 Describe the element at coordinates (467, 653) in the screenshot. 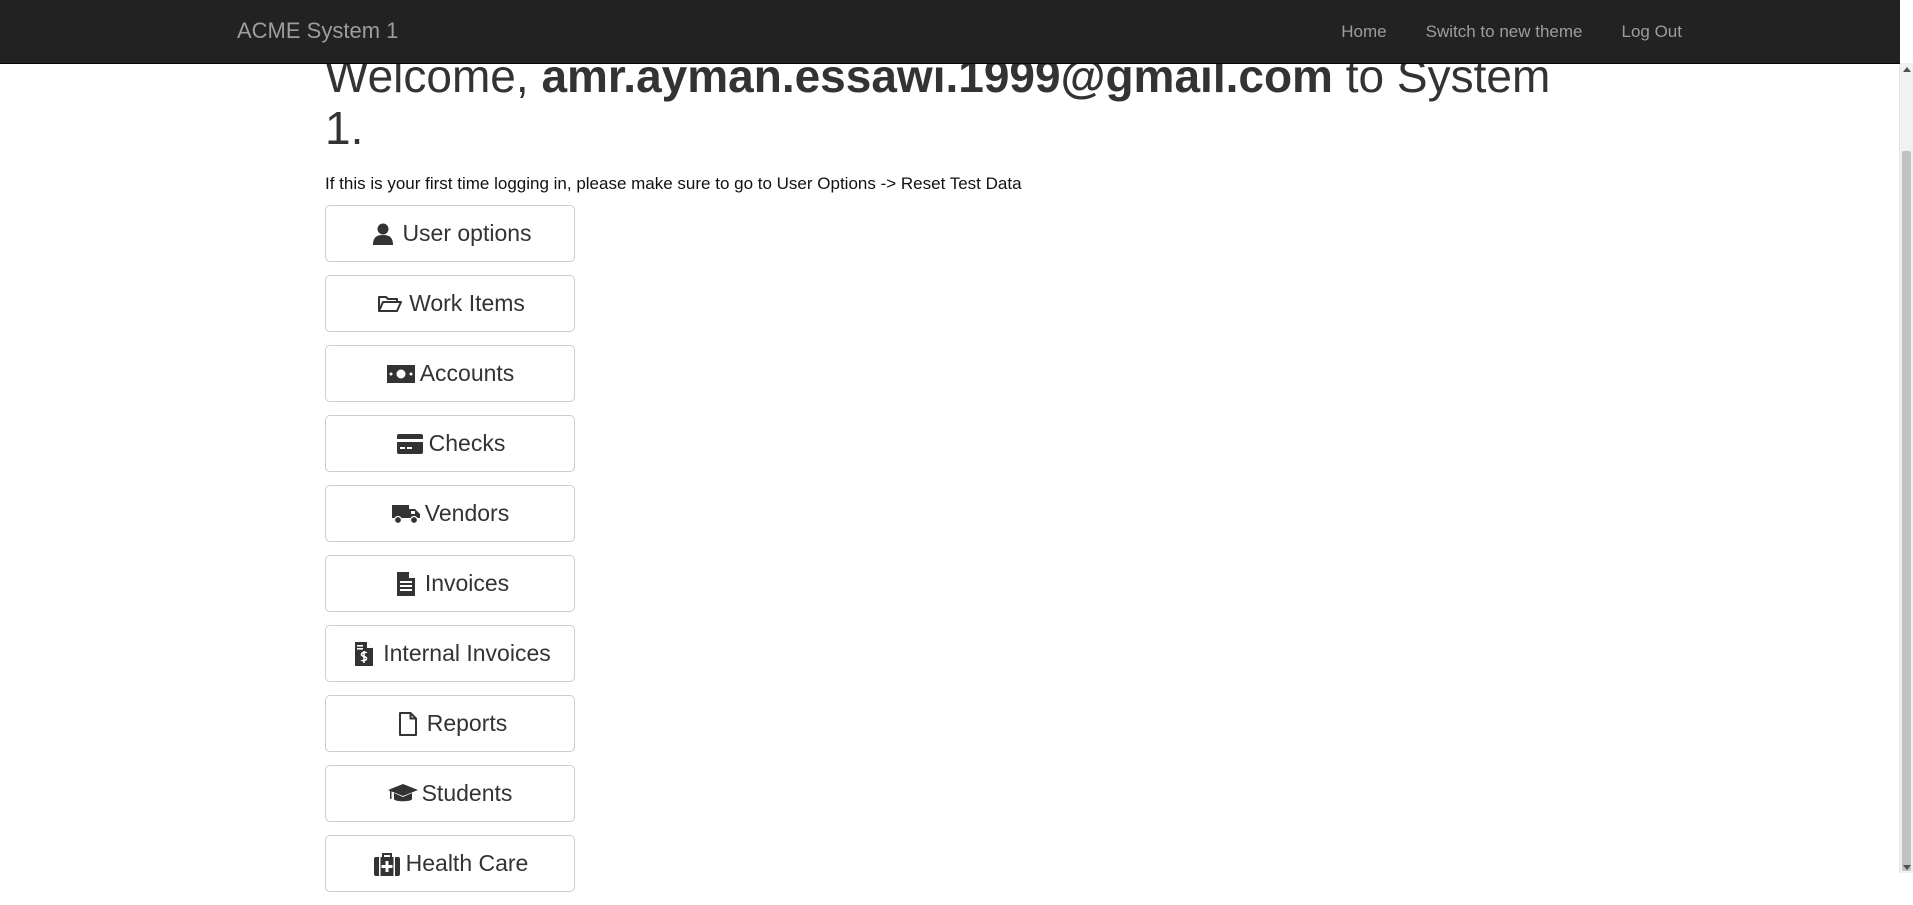

I see `internal-invoices-label: Internal Invoices` at that location.